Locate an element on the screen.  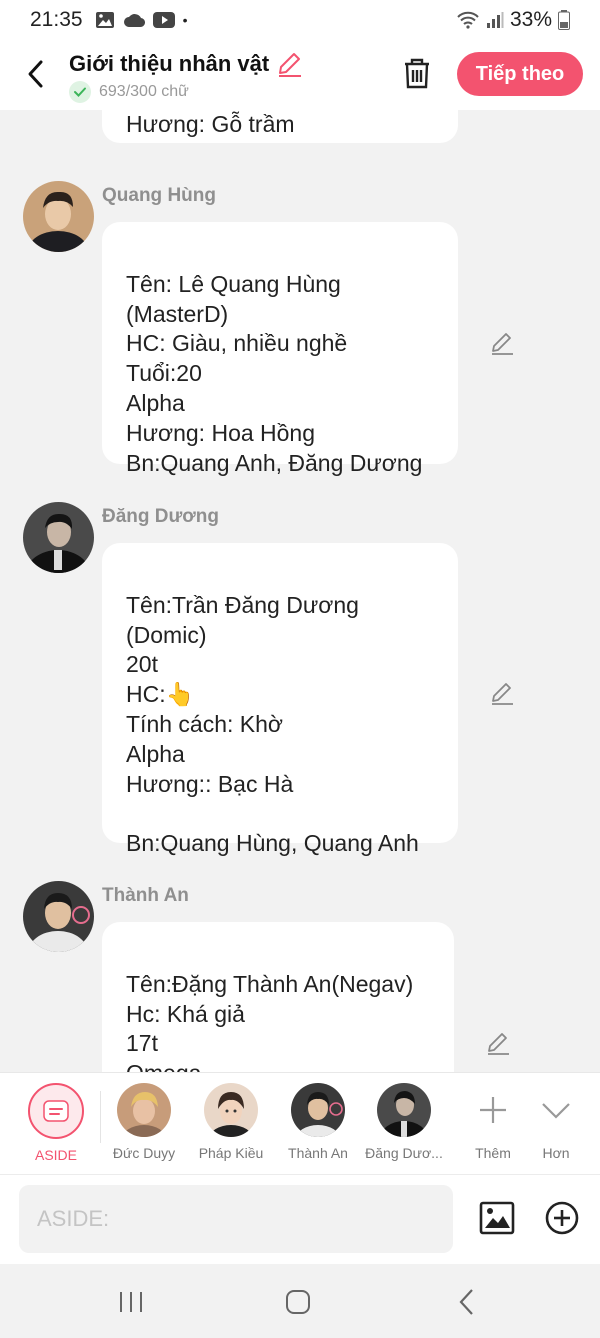
avatar-thanh-an-small is located at coordinates (318, 1110).